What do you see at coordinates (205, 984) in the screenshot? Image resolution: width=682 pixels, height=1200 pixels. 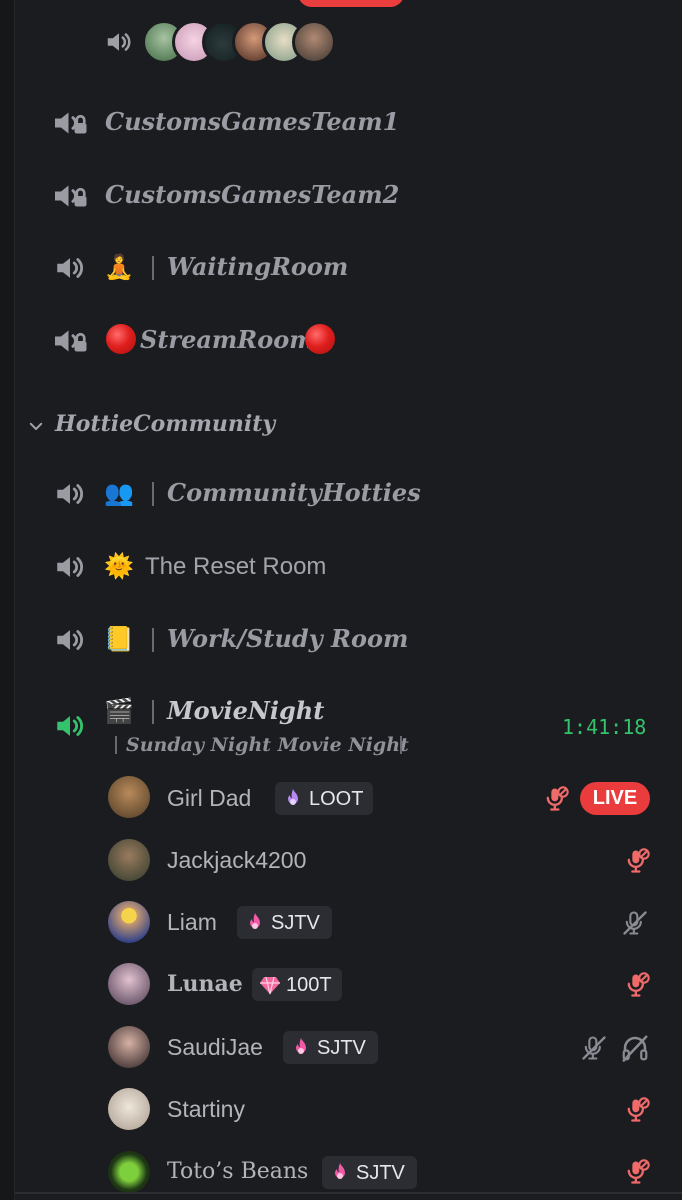 I see `user-name: Lunae` at bounding box center [205, 984].